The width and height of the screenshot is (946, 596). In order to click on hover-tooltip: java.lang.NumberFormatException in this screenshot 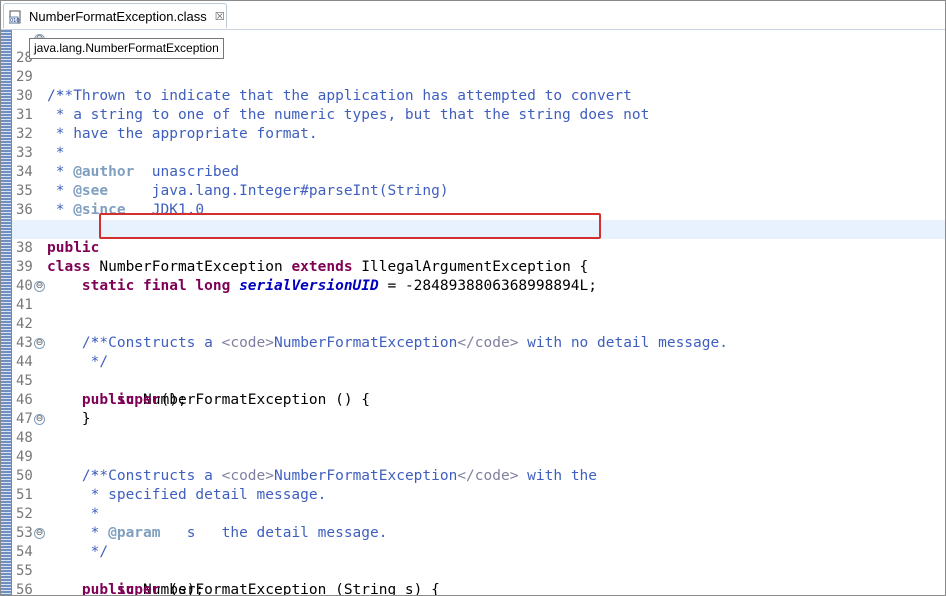, I will do `click(126, 48)`.